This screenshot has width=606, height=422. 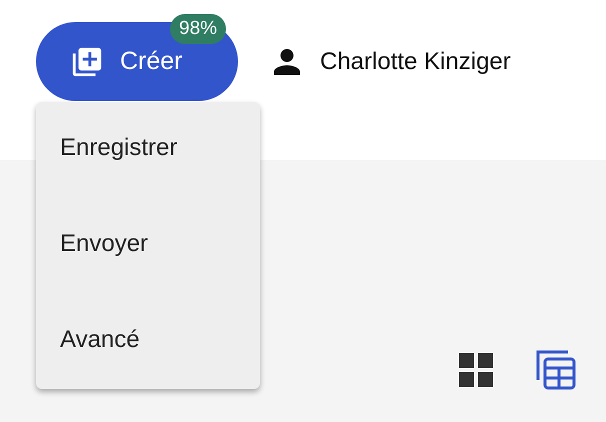 I want to click on percentage-badge: 98%, so click(x=198, y=29).